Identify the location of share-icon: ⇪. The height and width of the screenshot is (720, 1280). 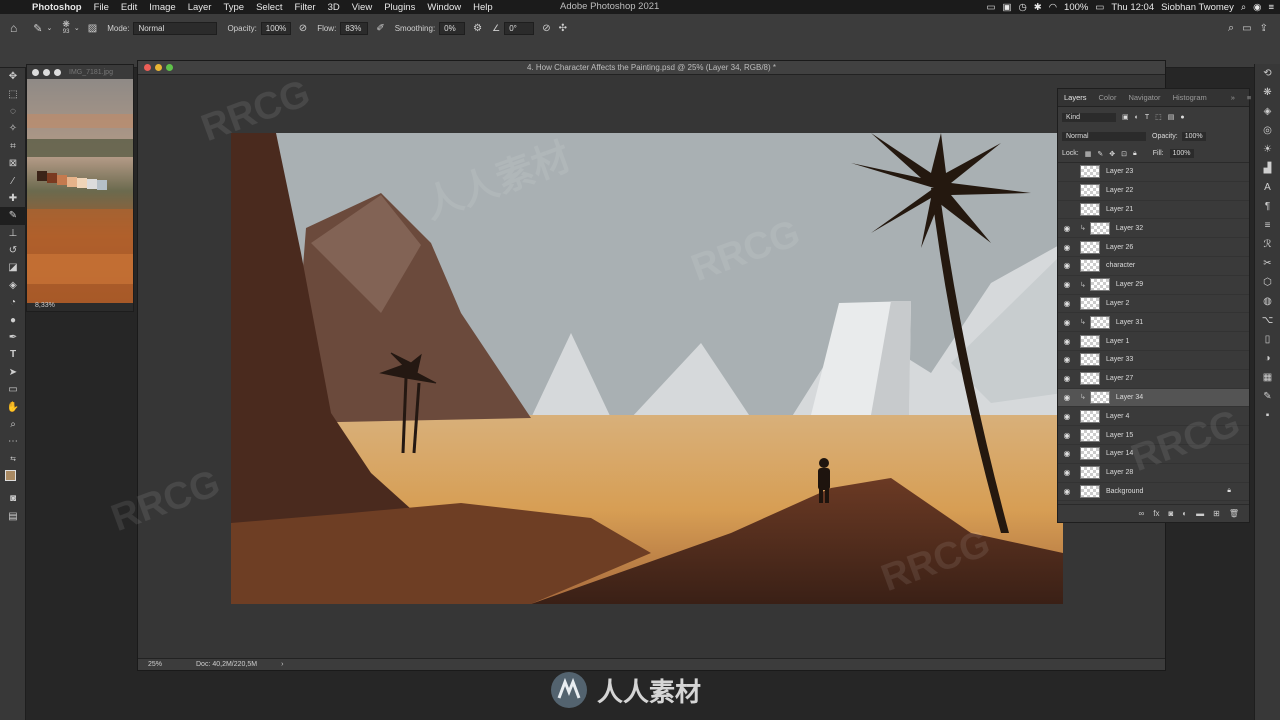
(1264, 28).